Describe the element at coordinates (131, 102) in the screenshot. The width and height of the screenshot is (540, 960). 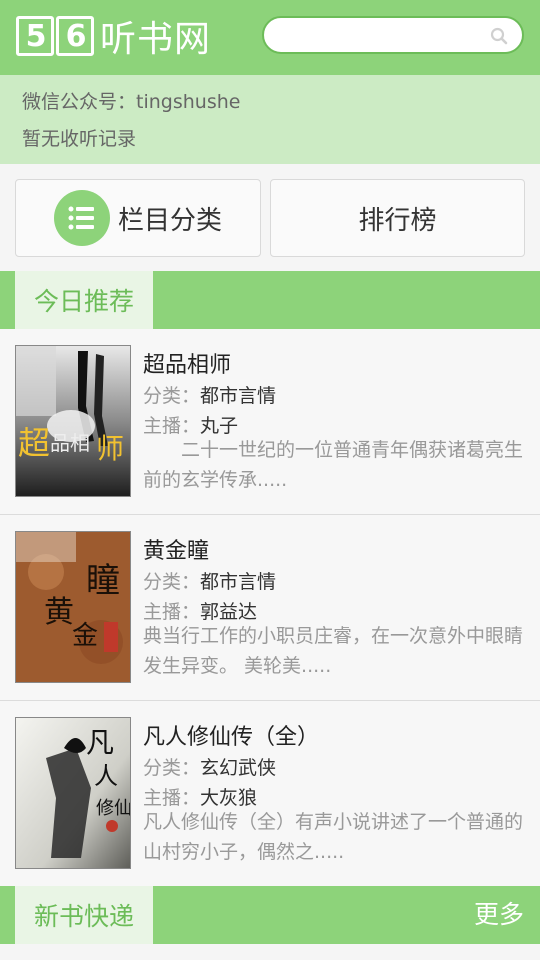
I see `wechat-account-text: 微信公众号：tingshushe` at that location.